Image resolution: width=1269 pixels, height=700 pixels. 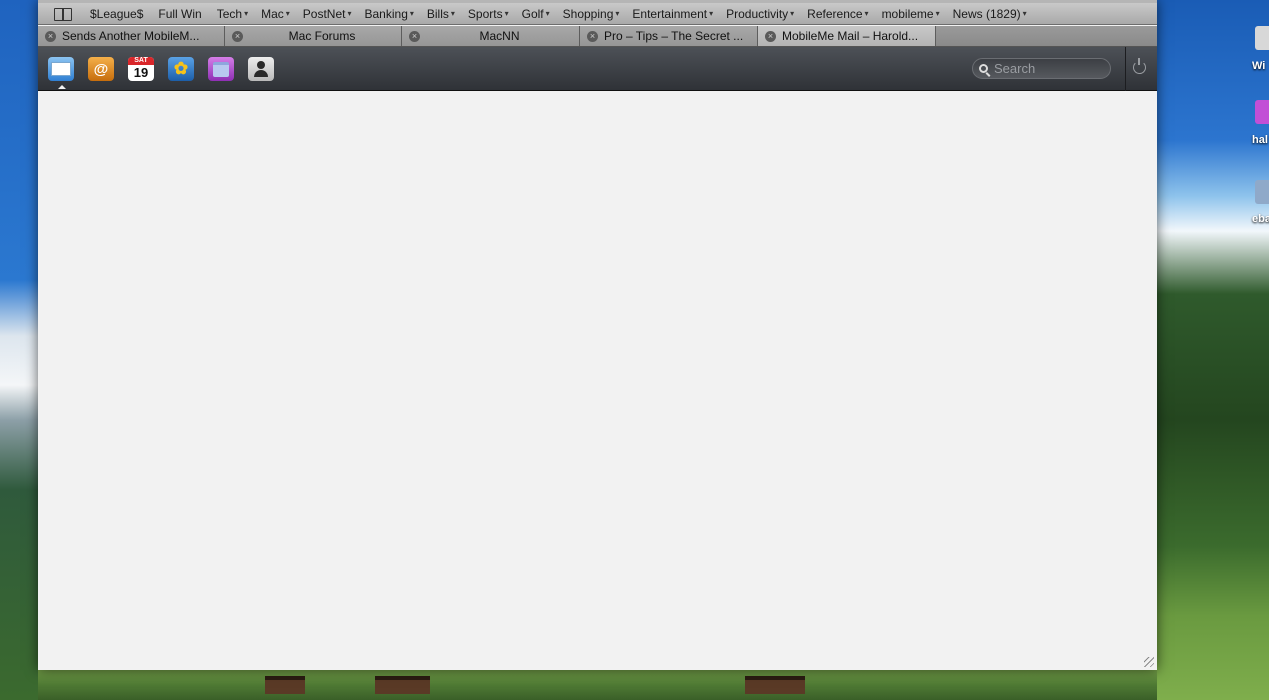 I want to click on desktop-icon-label: Wi, so click(x=1259, y=66).